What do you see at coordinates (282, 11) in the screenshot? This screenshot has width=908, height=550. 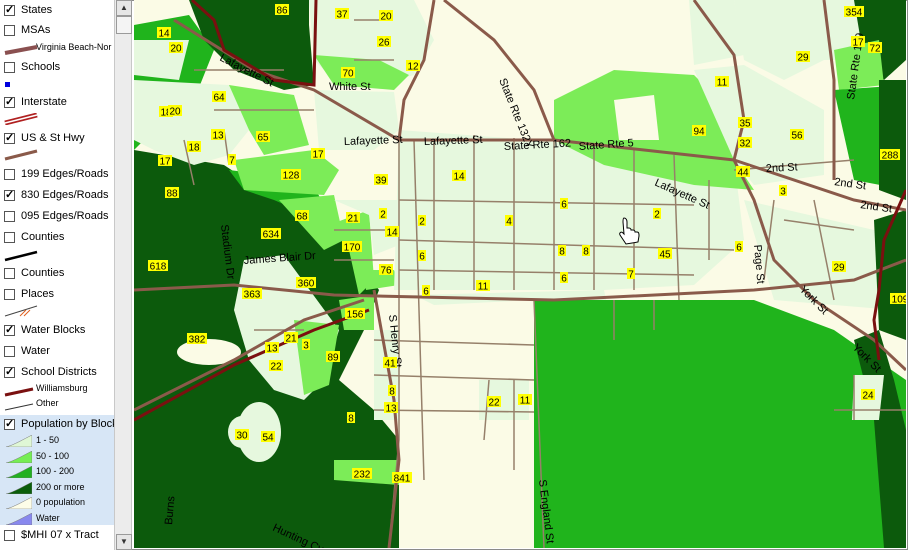 I see `block-population-label: 86` at bounding box center [282, 11].